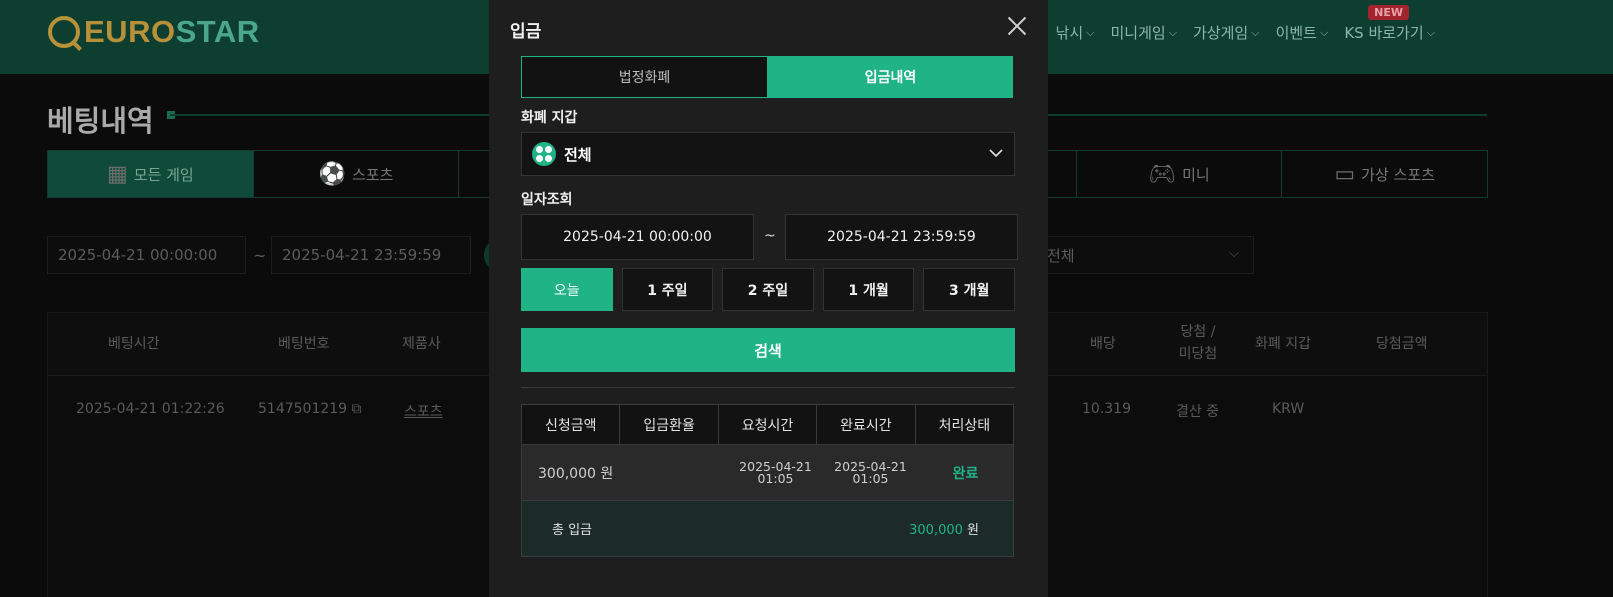 The height and width of the screenshot is (597, 1613). I want to click on top-nav: 낚시 ⌵ 미니게임 ⌵ 가상게임 ⌵ 이벤트 ⌵ KS 바로가기 ⌵, so click(1245, 32).